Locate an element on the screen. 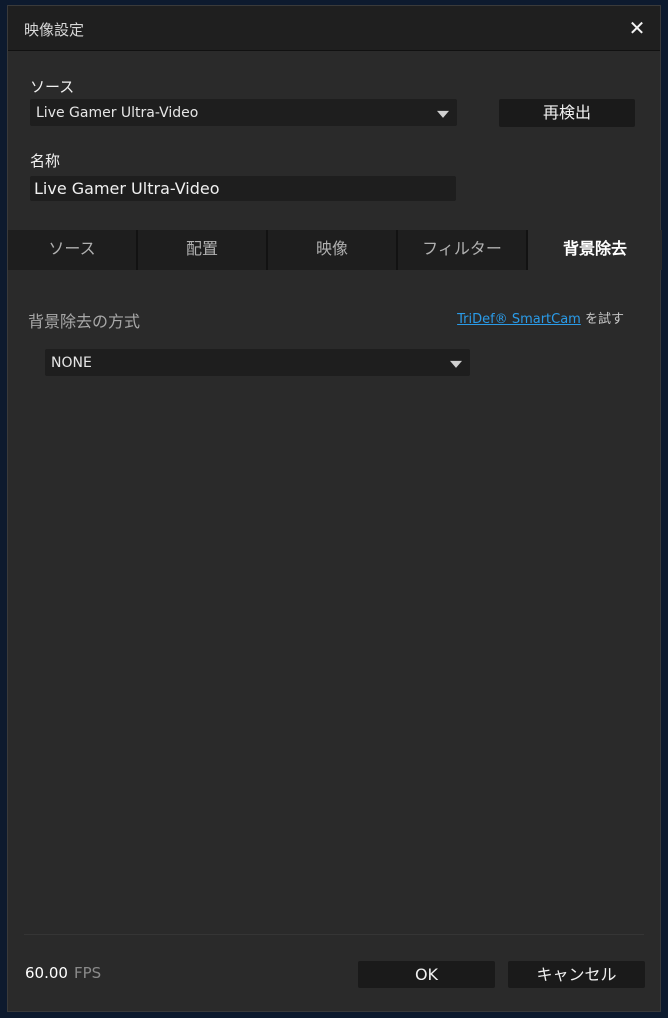 This screenshot has width=668, height=1018. tridef-smartcam-link: TriDef® SmartCam is located at coordinates (519, 319).